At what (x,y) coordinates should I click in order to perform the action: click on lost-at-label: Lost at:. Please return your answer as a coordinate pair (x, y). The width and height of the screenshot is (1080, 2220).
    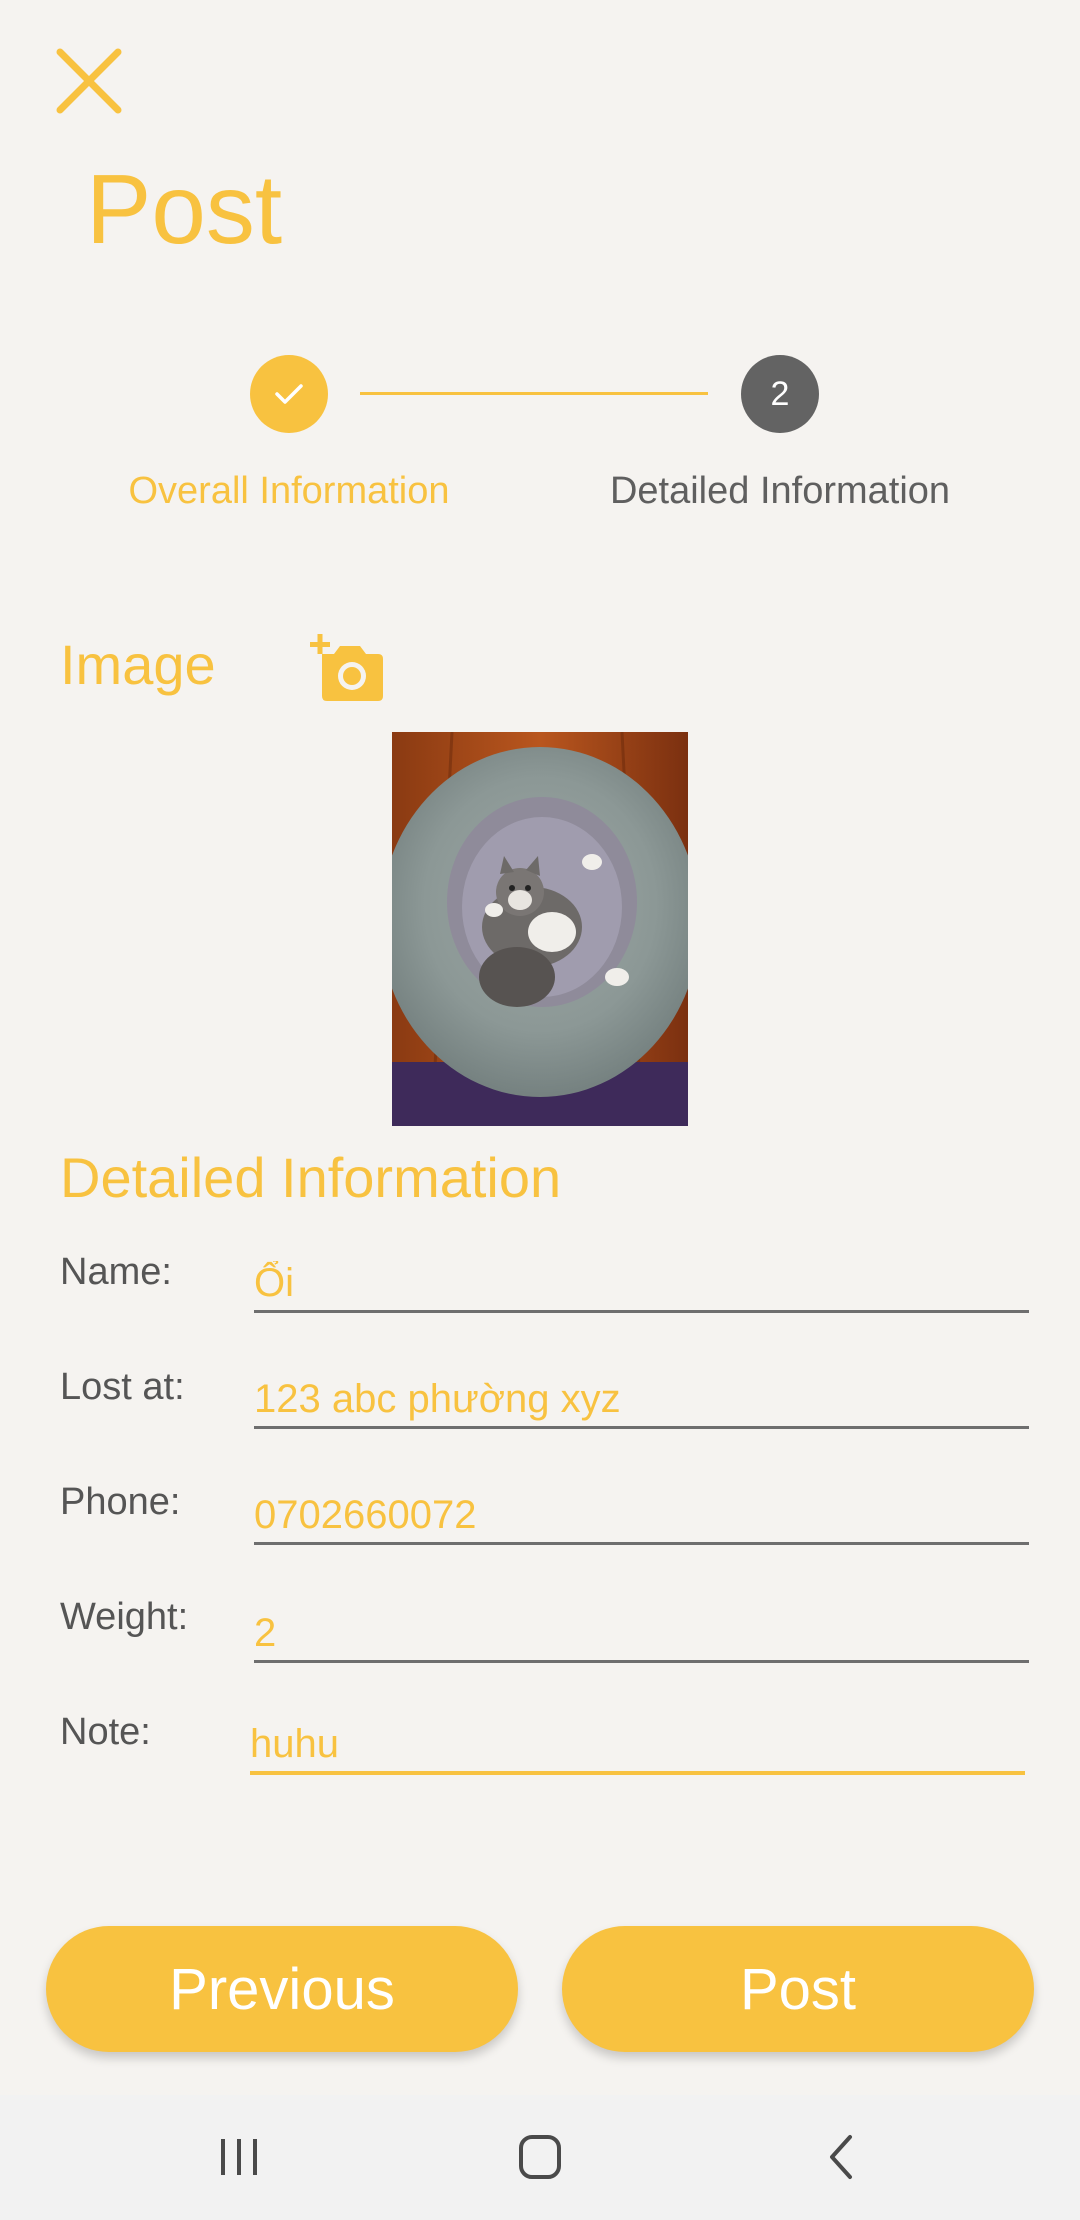
    Looking at the image, I should click on (122, 1387).